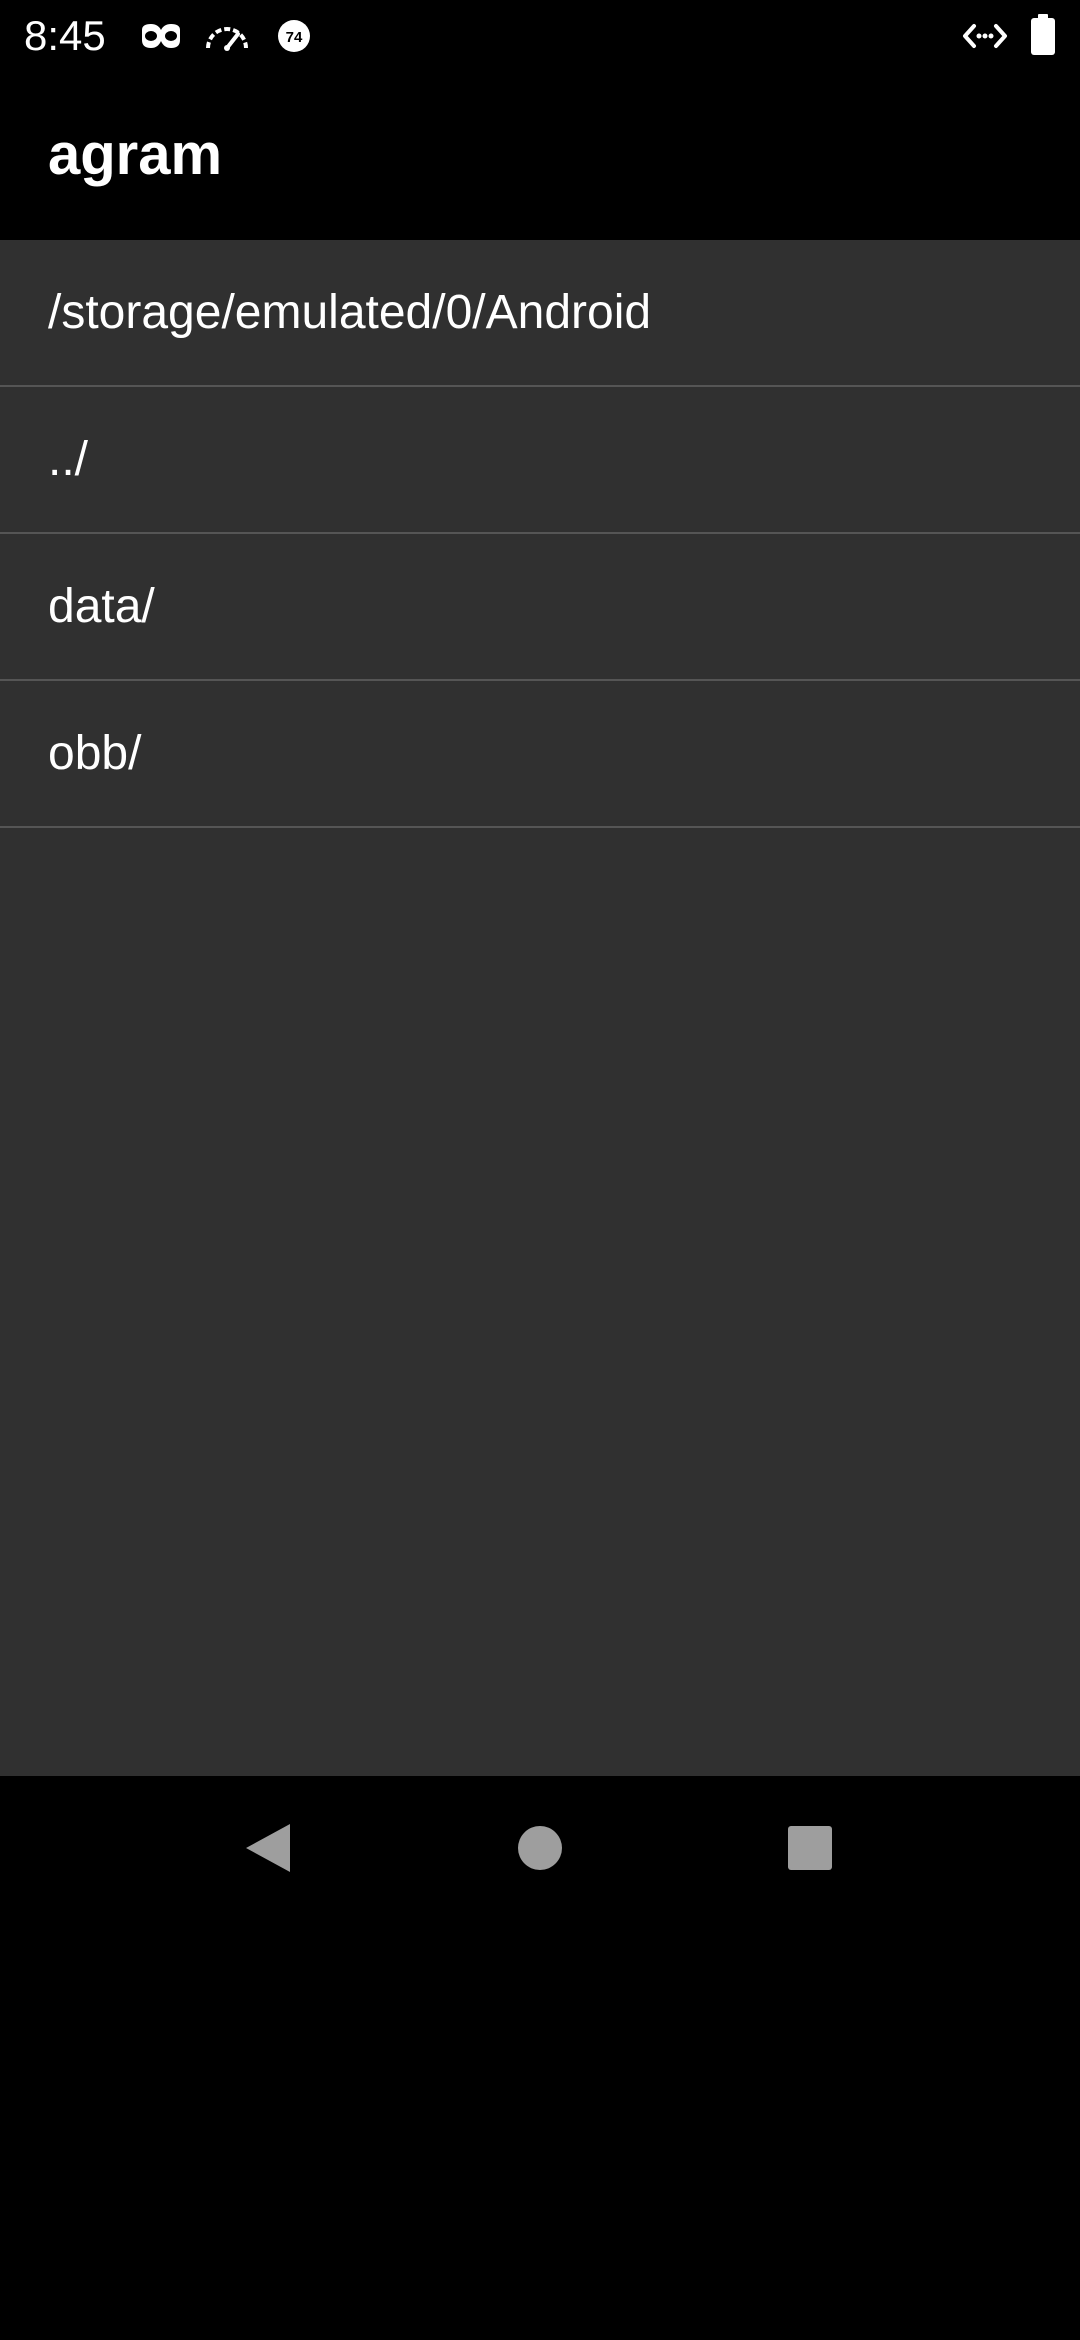  I want to click on list-item-data-folder: data/, so click(540, 607).